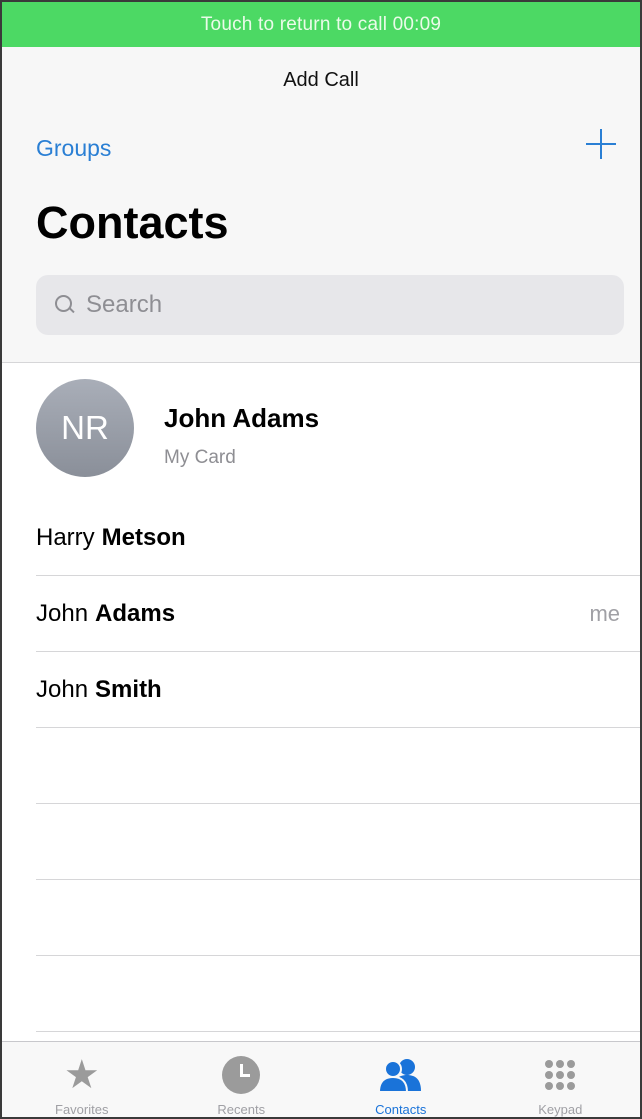 The image size is (642, 1119). Describe the element at coordinates (143, 537) in the screenshot. I see `contact-last-name: Metson` at that location.